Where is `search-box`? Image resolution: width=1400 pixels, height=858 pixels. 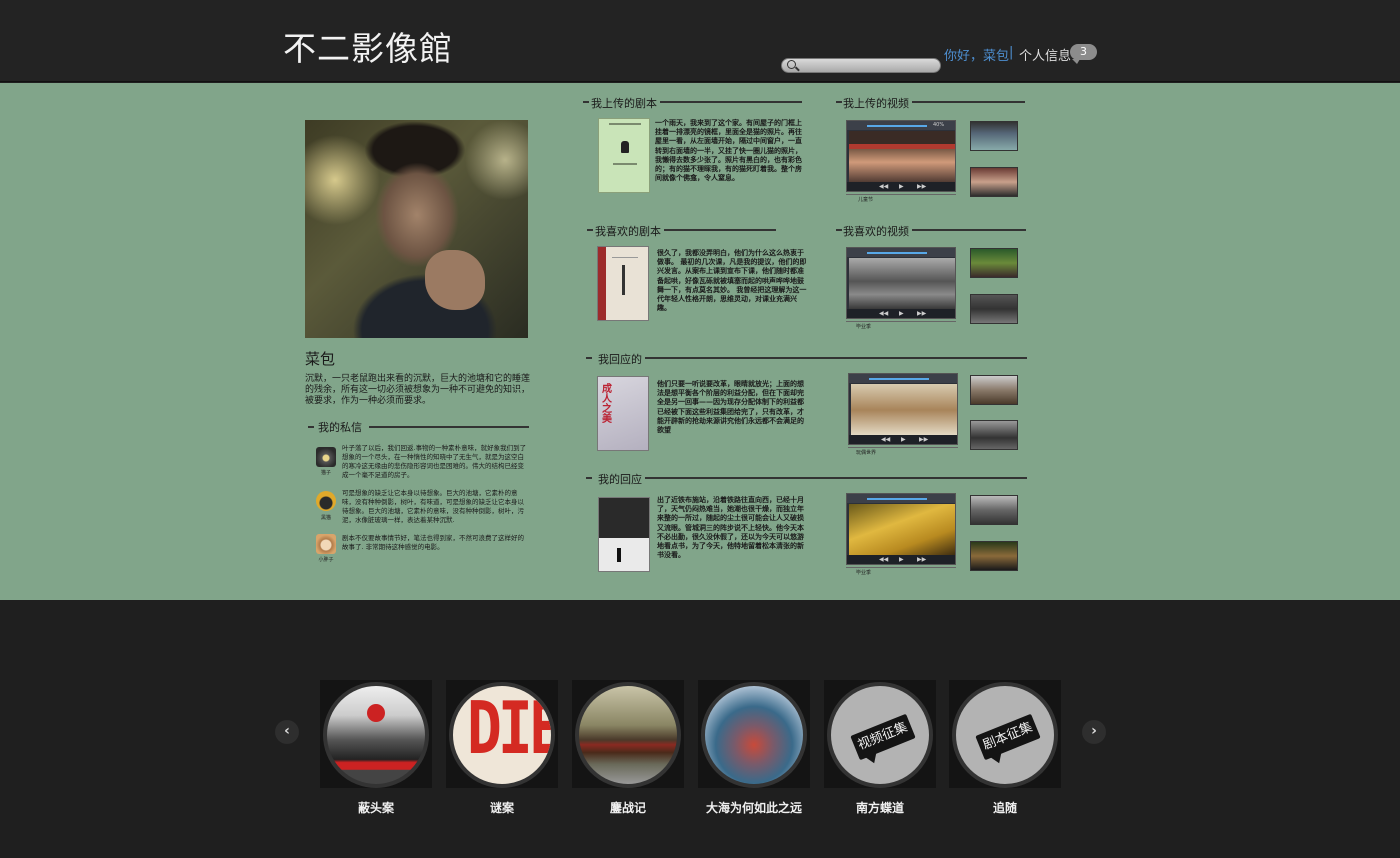 search-box is located at coordinates (861, 65).